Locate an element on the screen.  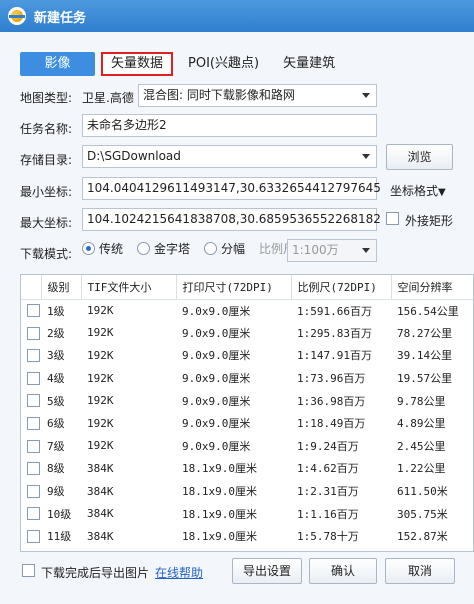
cell-resolution: 19.57公里 is located at coordinates (425, 379).